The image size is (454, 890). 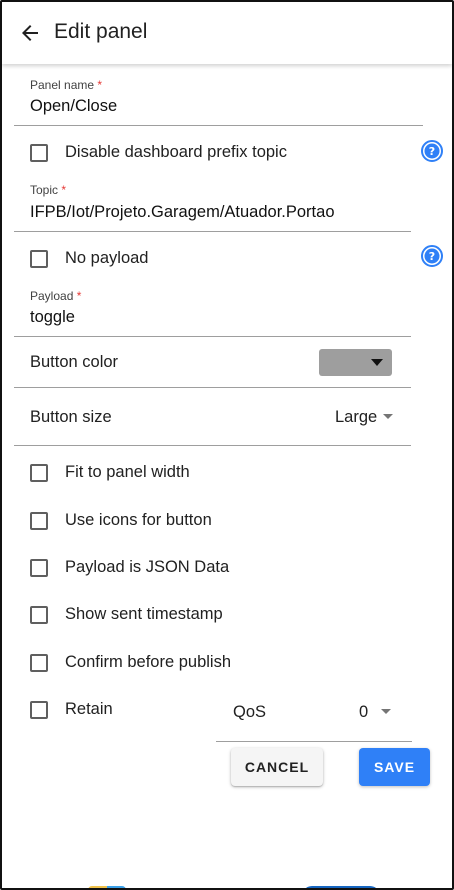 What do you see at coordinates (138, 520) in the screenshot?
I see `use-icons-label: Use icons for button` at bounding box center [138, 520].